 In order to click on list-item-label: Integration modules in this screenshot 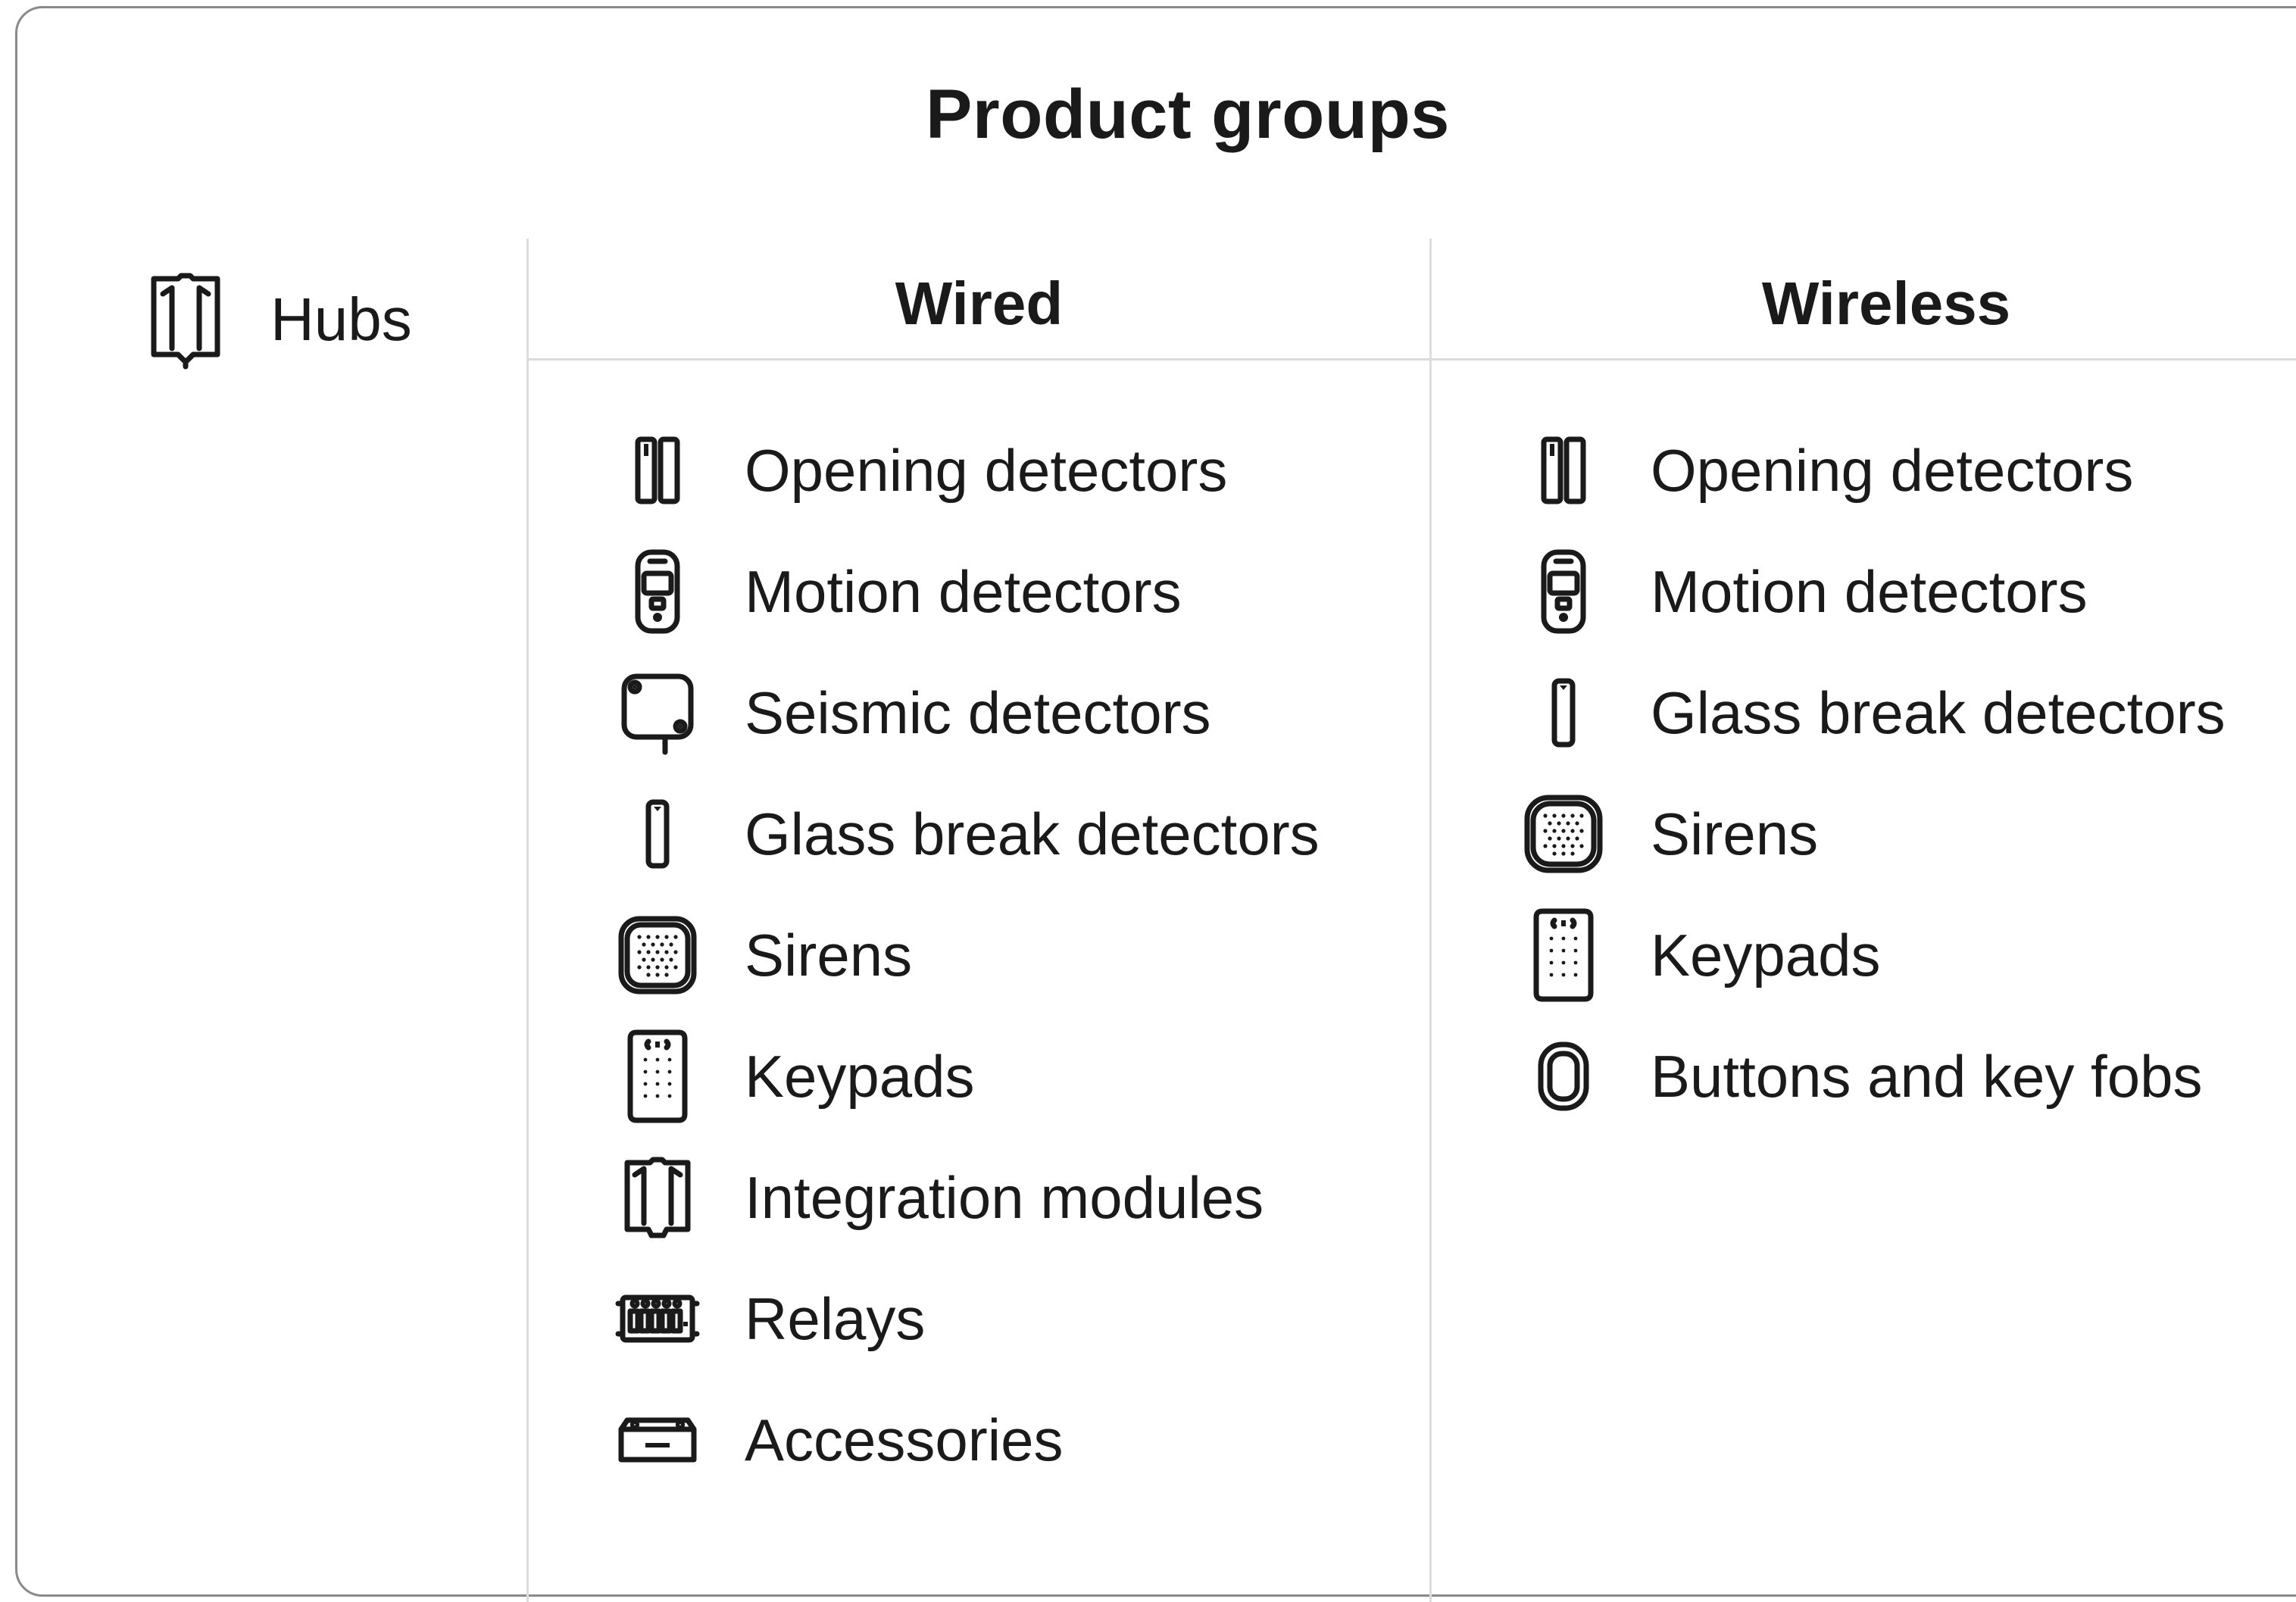, I will do `click(1004, 1197)`.